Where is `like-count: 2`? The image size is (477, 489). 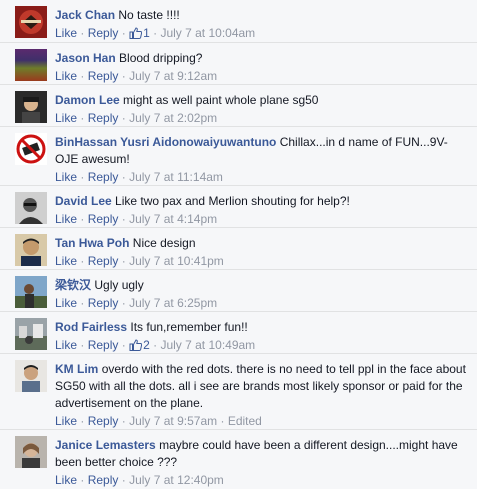 like-count: 2 is located at coordinates (139, 345).